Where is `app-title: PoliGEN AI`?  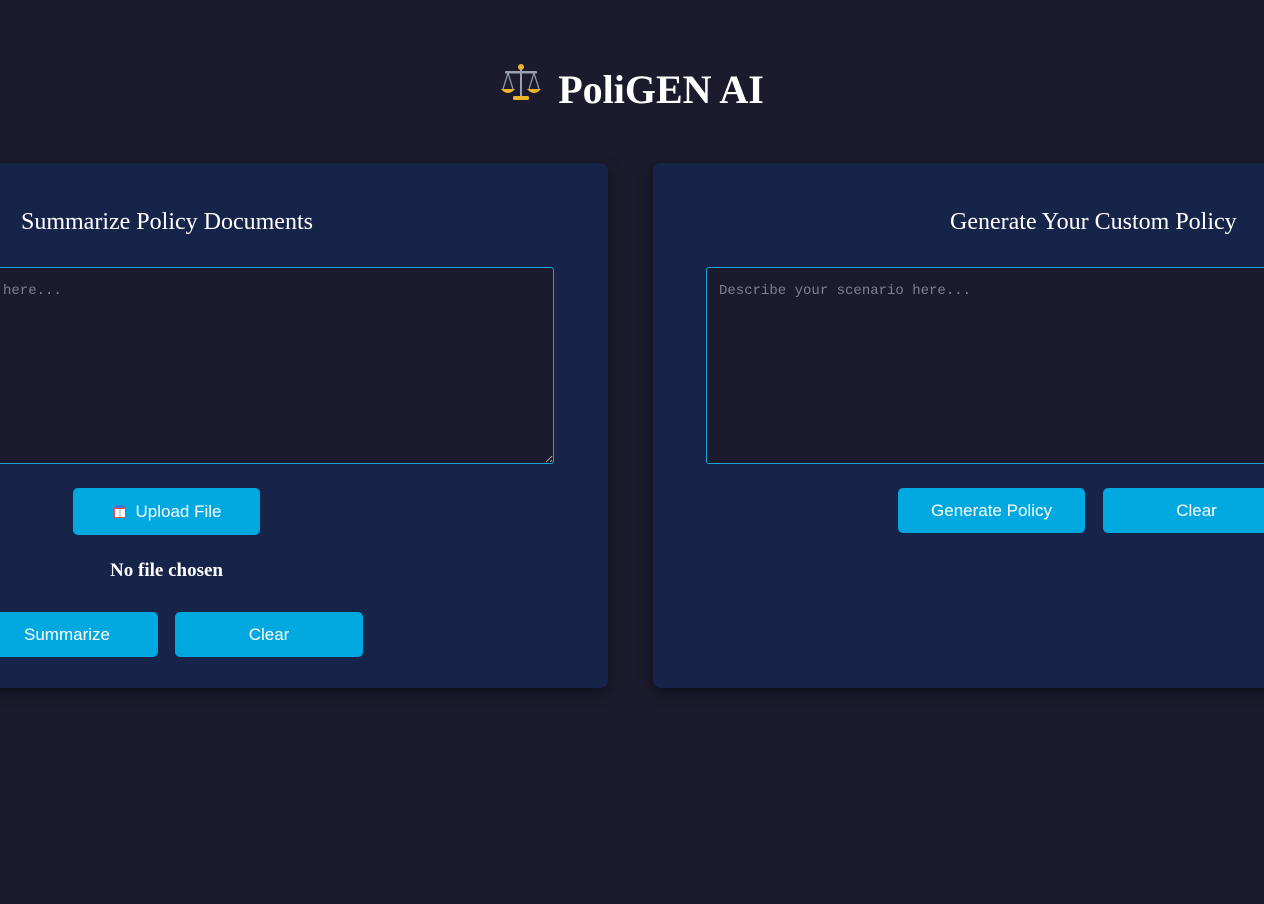
app-title: PoliGEN AI is located at coordinates (632, 92).